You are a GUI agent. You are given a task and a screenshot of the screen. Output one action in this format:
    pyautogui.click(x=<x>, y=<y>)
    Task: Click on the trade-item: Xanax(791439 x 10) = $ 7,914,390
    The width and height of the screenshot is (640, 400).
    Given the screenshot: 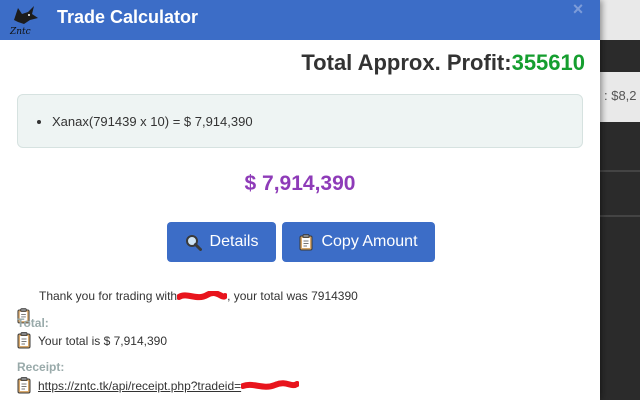 What is the action you would take?
    pyautogui.click(x=152, y=121)
    